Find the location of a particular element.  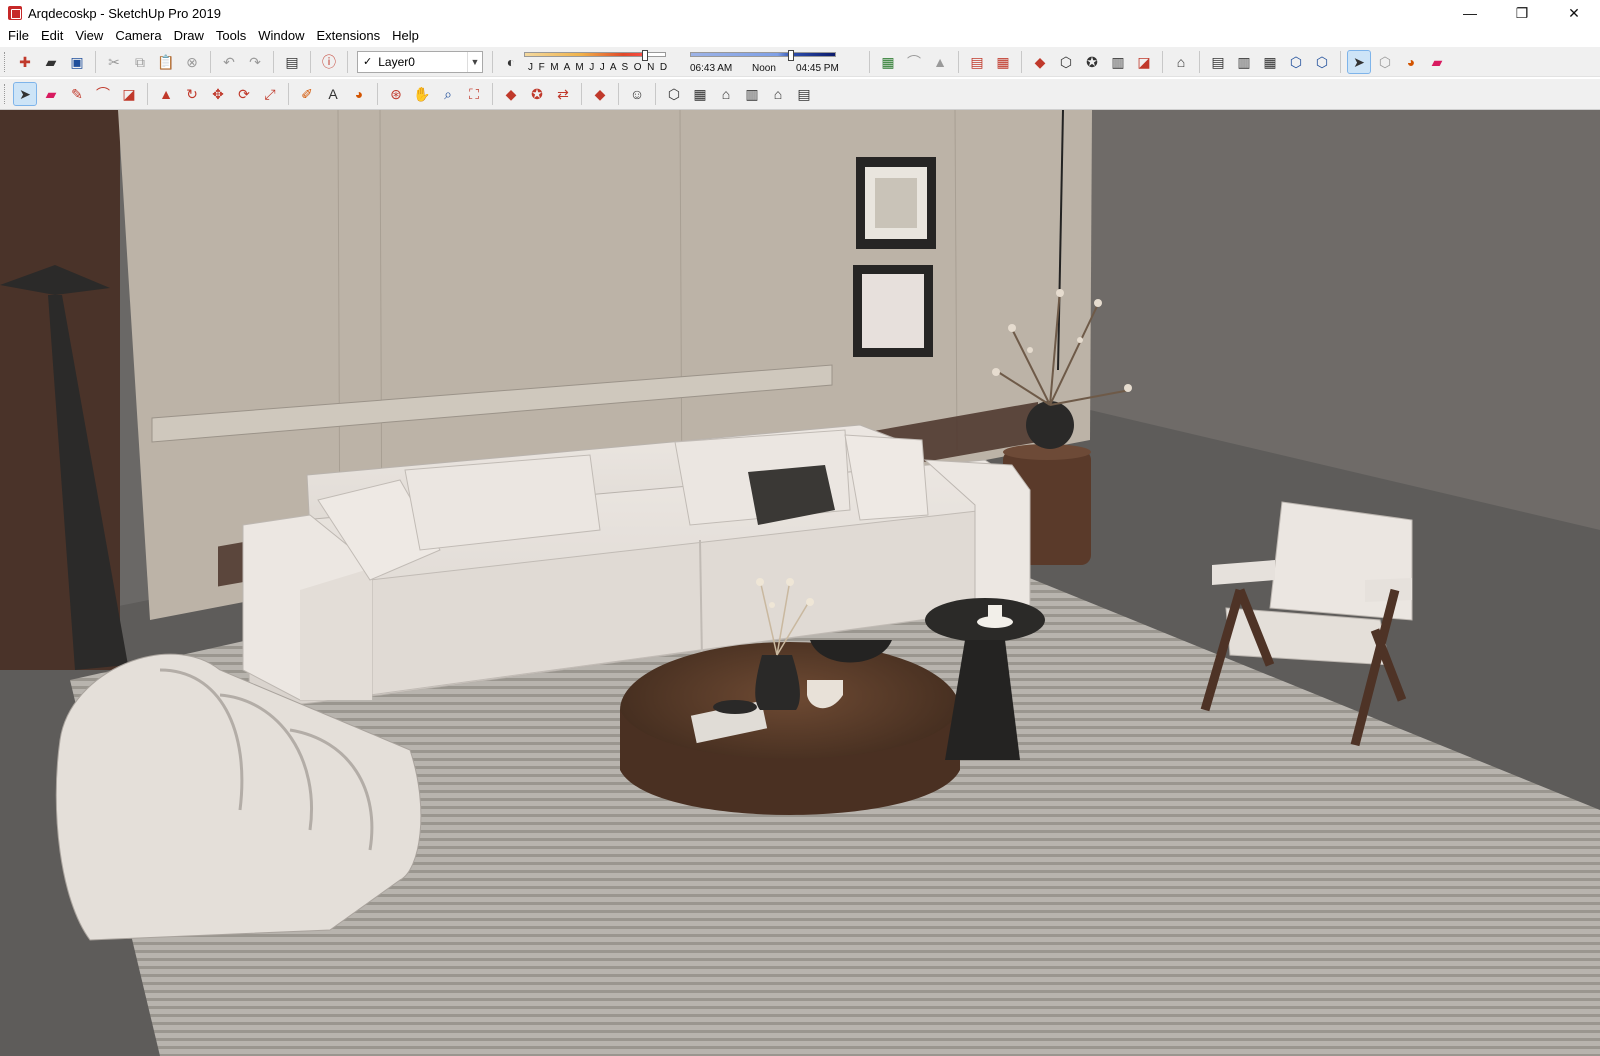

maximize-button: ❐ is located at coordinates (1522, 13).